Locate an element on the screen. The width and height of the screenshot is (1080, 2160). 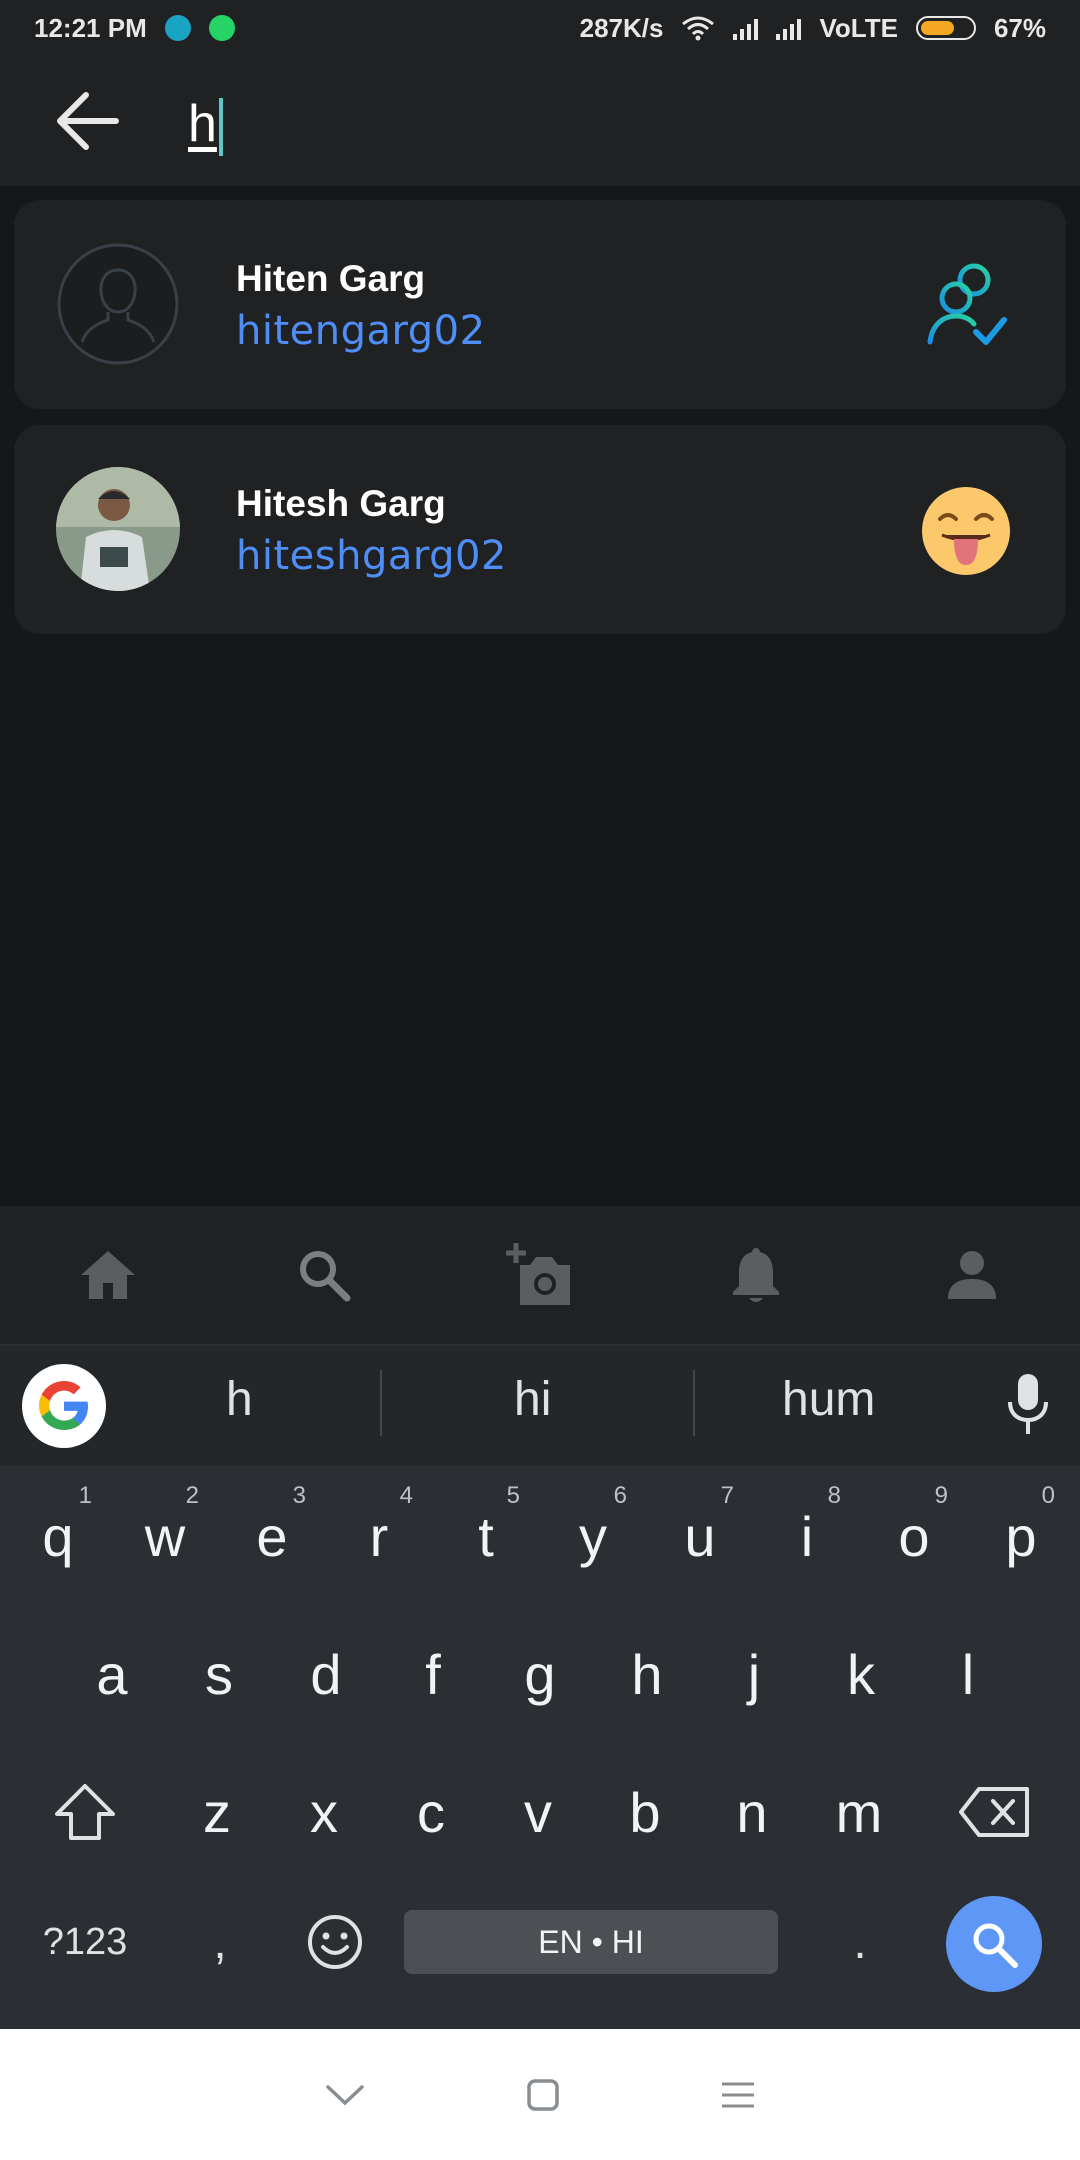
period-key: . is located at coordinates (860, 1942).